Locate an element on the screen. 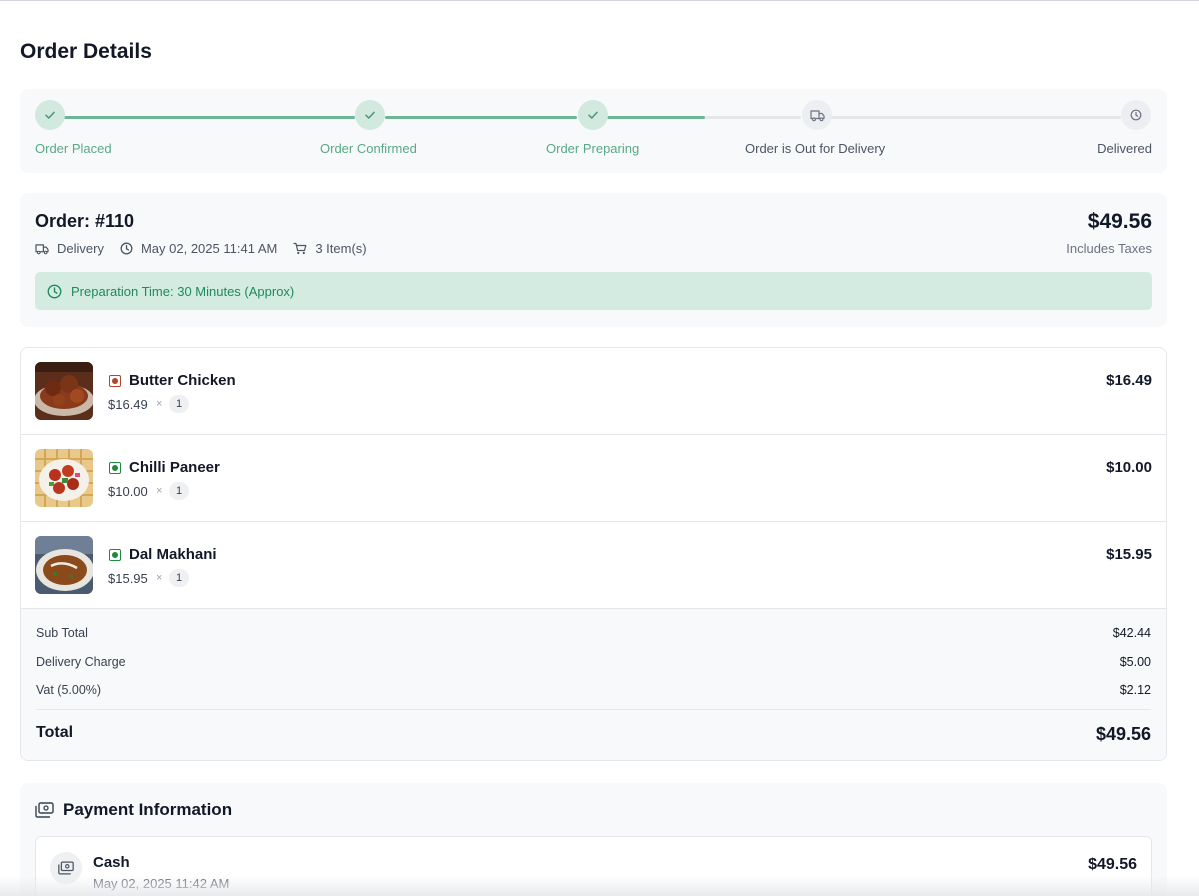 The image size is (1199, 896). payment-entry: Cash May 02, 2025 11:42 AM $49.56 is located at coordinates (593, 866).